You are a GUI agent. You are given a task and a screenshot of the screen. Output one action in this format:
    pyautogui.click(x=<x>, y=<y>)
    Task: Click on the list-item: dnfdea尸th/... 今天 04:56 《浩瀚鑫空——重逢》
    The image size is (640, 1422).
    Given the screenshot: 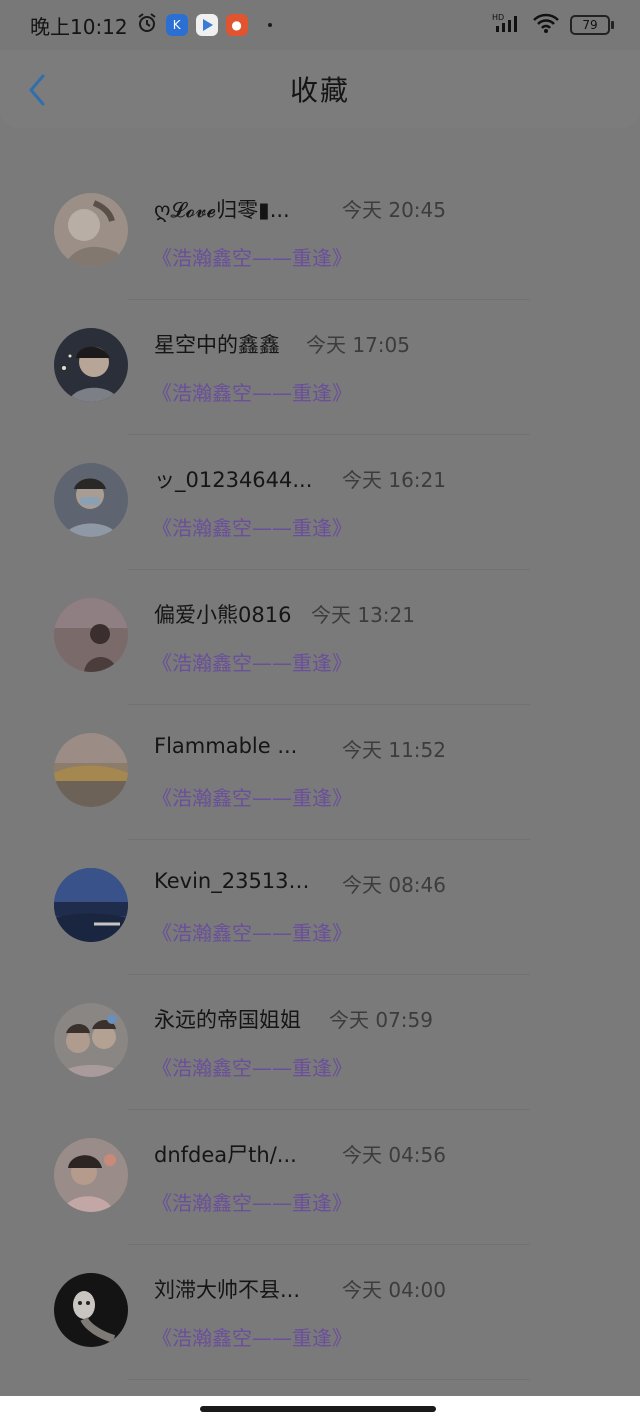 What is the action you would take?
    pyautogui.click(x=320, y=1177)
    